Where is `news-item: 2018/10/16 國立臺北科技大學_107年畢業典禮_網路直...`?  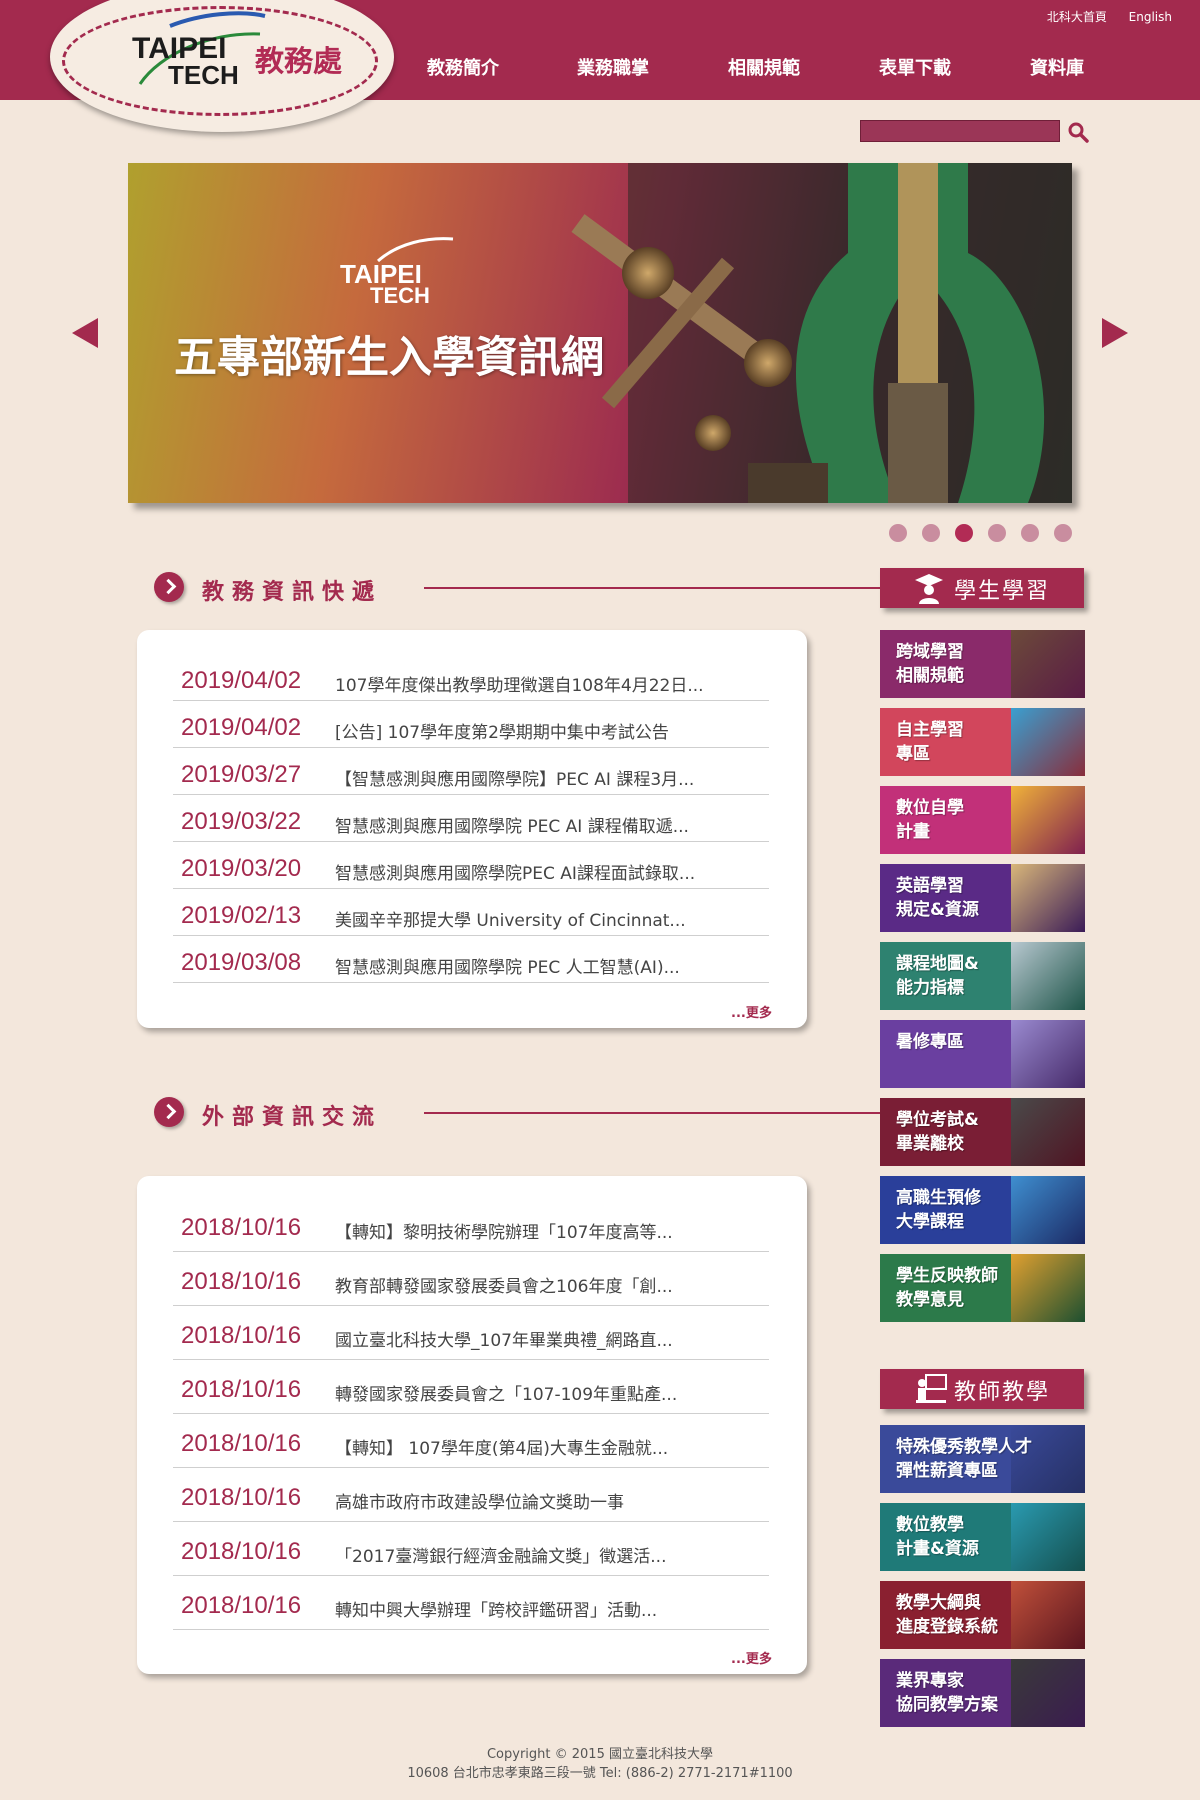 news-item: 2018/10/16 國立臺北科技大學_107年畢業典禮_網路直... is located at coordinates (471, 1337).